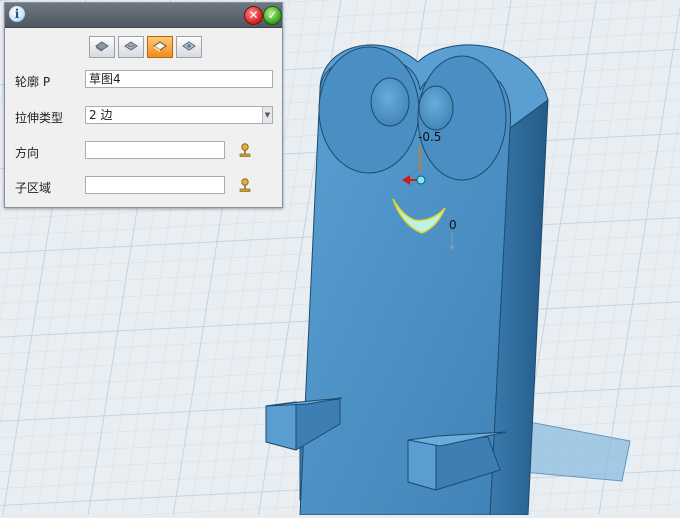 The height and width of the screenshot is (518, 680). I want to click on extrude-new-body-button, so click(189, 47).